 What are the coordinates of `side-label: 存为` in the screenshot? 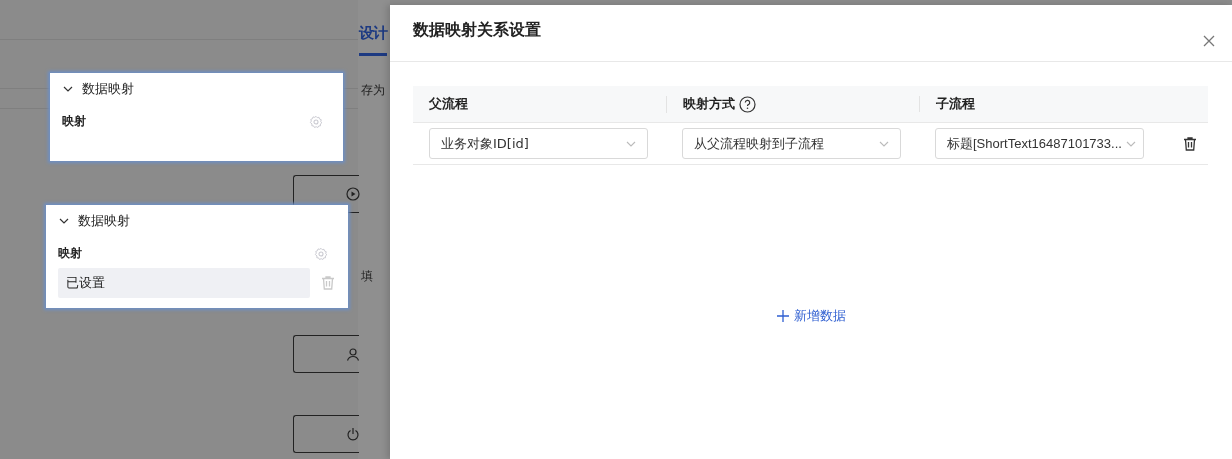 It's located at (373, 90).